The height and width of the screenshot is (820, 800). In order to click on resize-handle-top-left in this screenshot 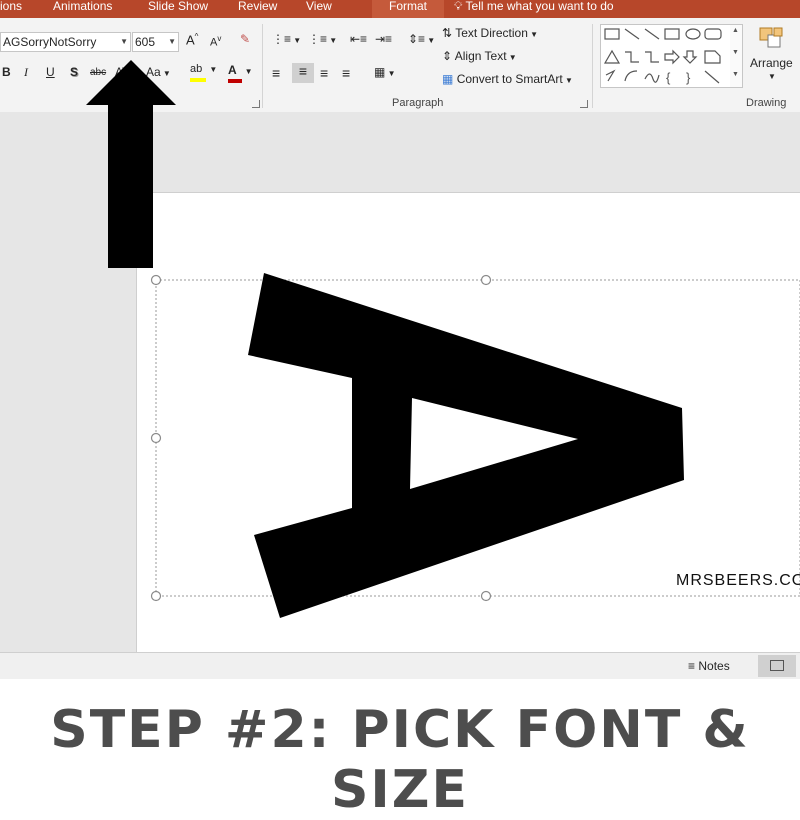, I will do `click(156, 280)`.